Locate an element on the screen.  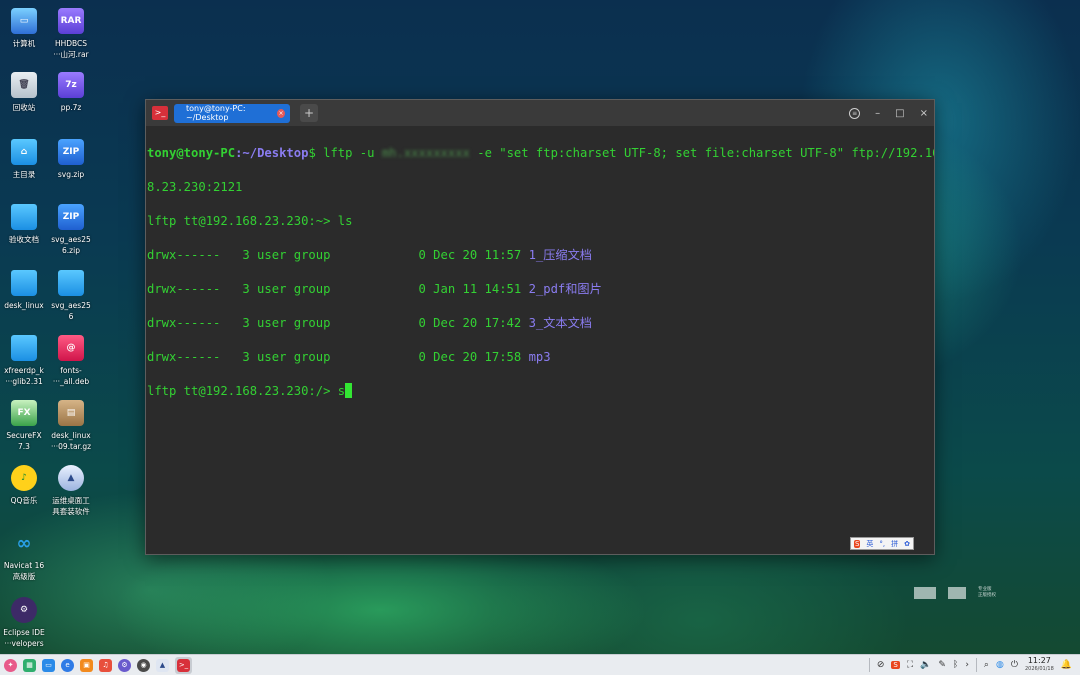
ime-punct: °, is located at coordinates (882, 544).